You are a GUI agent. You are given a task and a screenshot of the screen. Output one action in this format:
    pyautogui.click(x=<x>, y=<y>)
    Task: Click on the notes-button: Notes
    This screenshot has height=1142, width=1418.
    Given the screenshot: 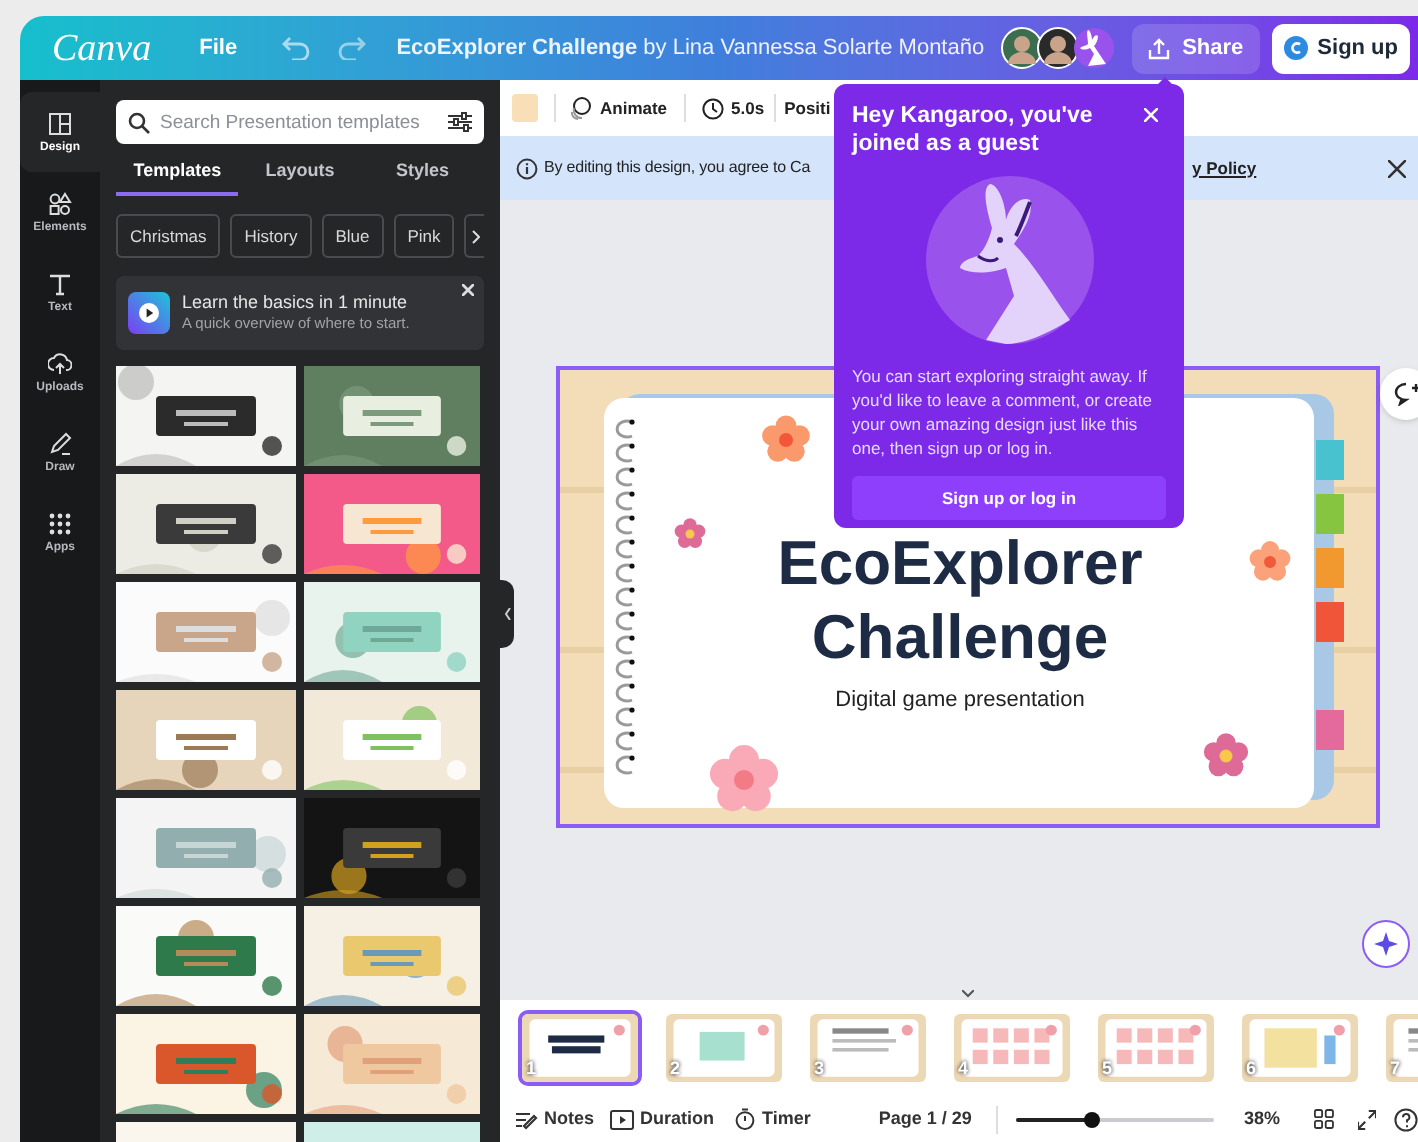 What is the action you would take?
    pyautogui.click(x=555, y=1119)
    